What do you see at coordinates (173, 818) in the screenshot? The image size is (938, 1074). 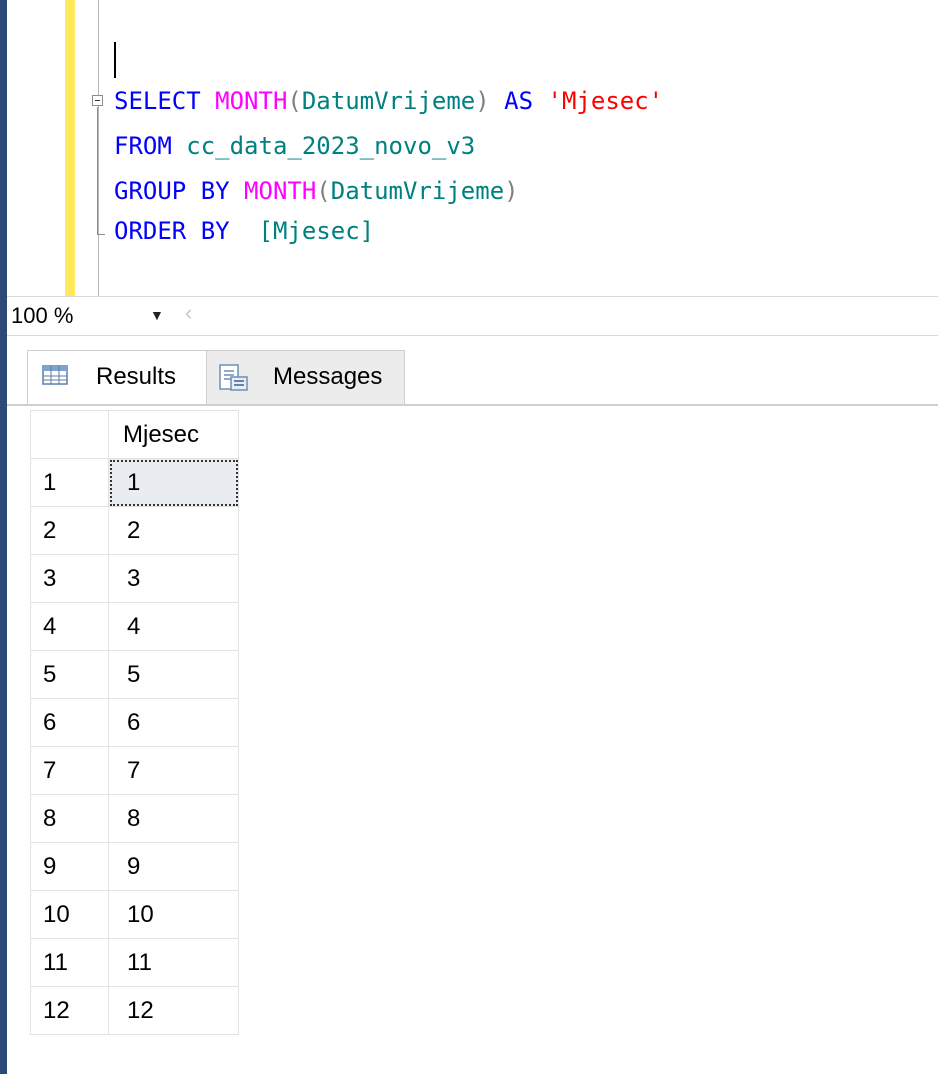 I see `mjesec-cell: 8` at bounding box center [173, 818].